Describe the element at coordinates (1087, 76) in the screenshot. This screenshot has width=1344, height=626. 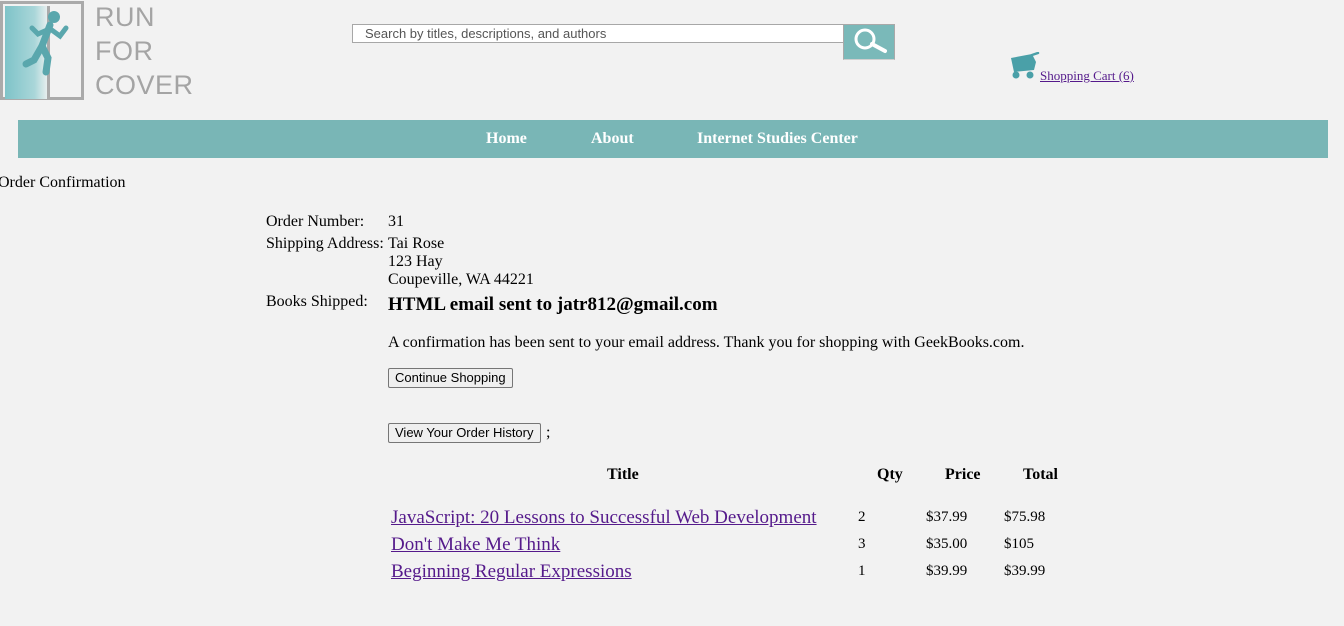
I see `shopping-cart-link: Shopping Cart (6)` at that location.